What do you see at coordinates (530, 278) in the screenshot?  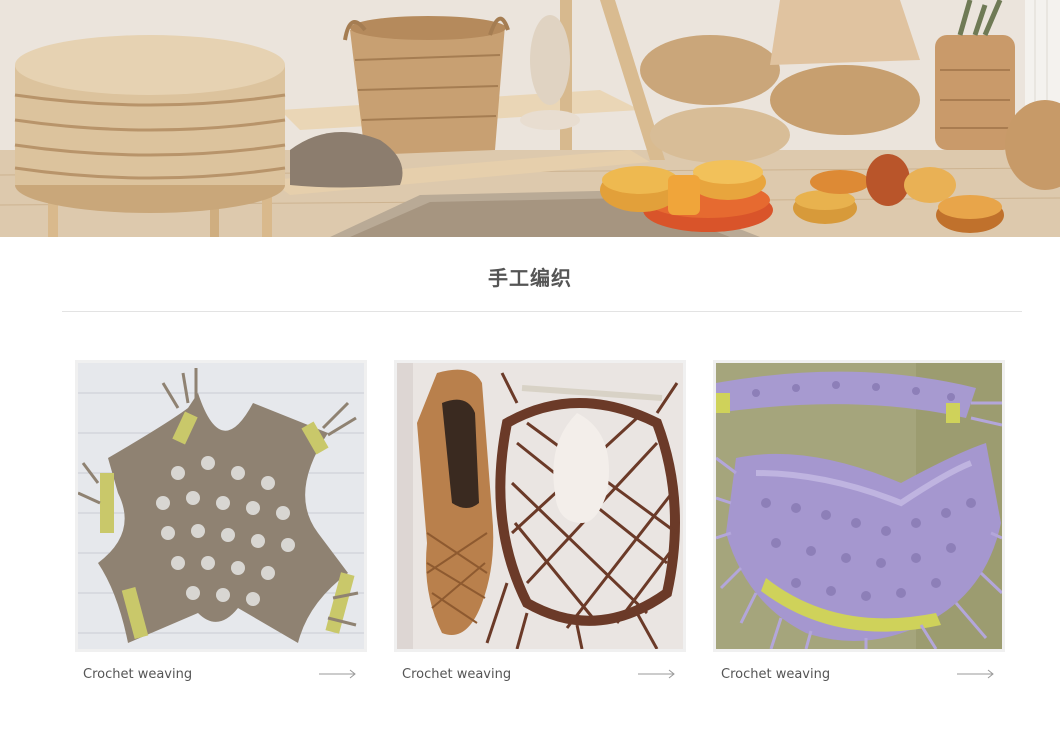 I see `section-title: 手工编织` at bounding box center [530, 278].